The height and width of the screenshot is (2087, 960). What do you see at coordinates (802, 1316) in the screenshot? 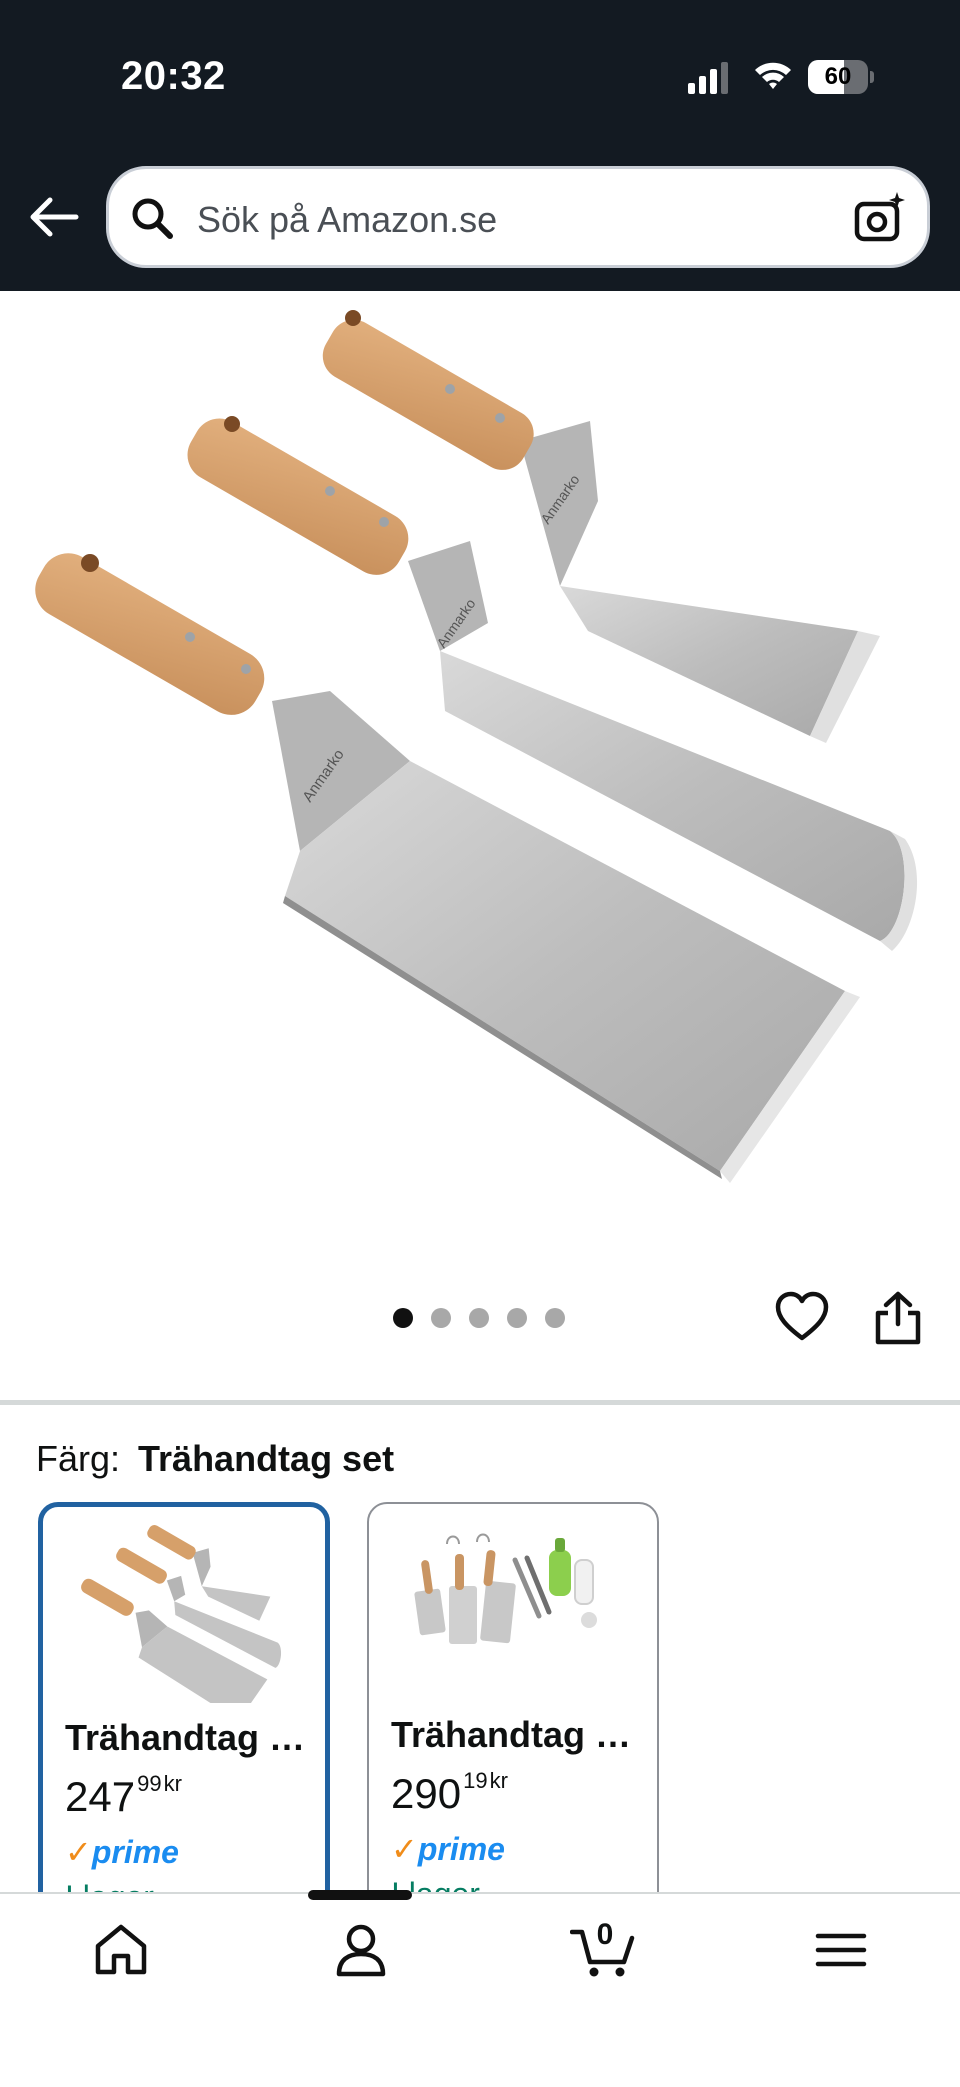
I see `heart-icon` at bounding box center [802, 1316].